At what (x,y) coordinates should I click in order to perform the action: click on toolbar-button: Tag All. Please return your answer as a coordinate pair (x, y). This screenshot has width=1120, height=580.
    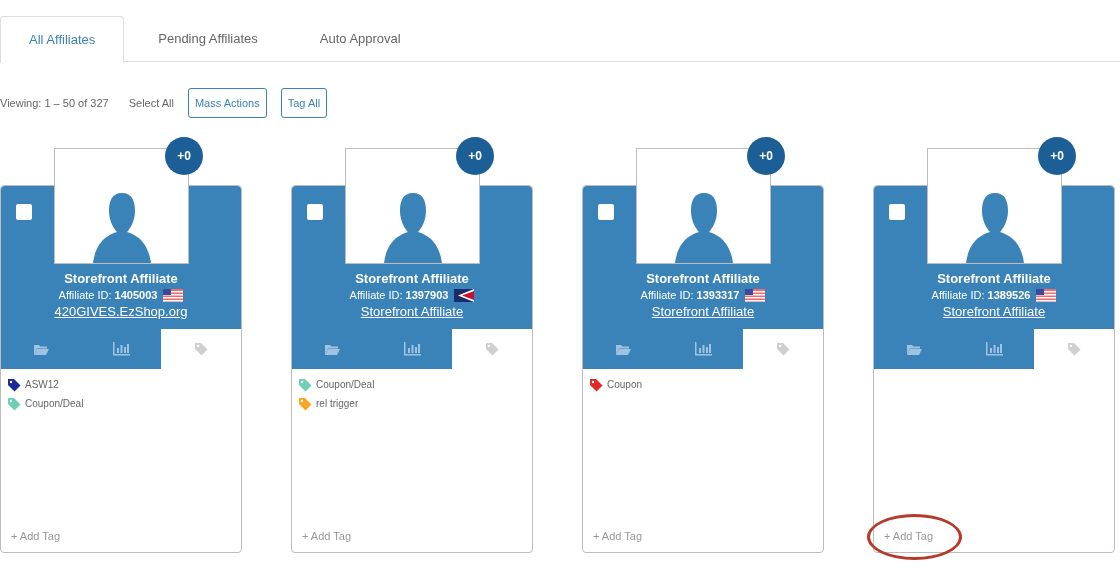
    Looking at the image, I should click on (304, 103).